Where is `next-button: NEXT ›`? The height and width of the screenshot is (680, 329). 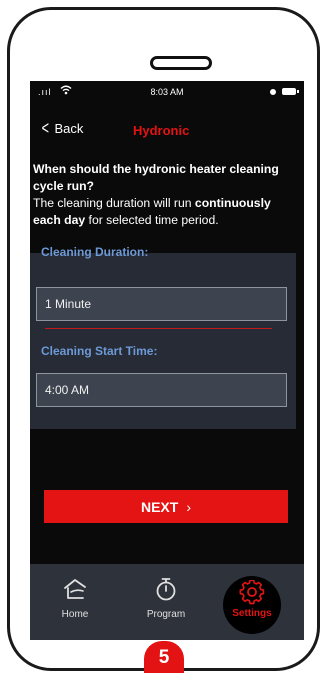 next-button: NEXT › is located at coordinates (166, 506).